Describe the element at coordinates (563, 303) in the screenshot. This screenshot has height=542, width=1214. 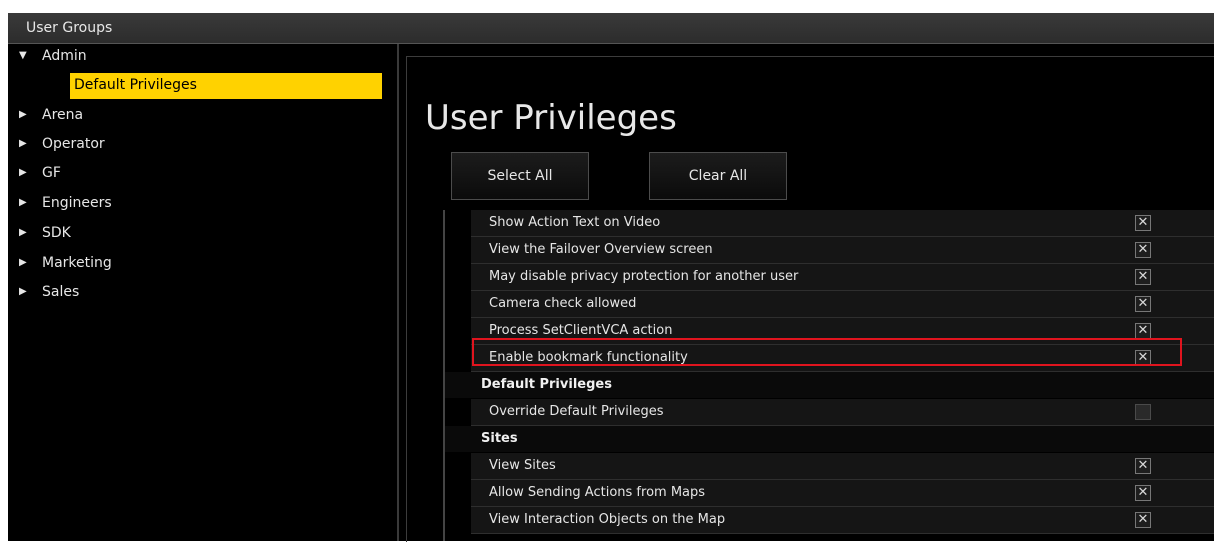
I see `privilege-label: Camera check allowed` at that location.